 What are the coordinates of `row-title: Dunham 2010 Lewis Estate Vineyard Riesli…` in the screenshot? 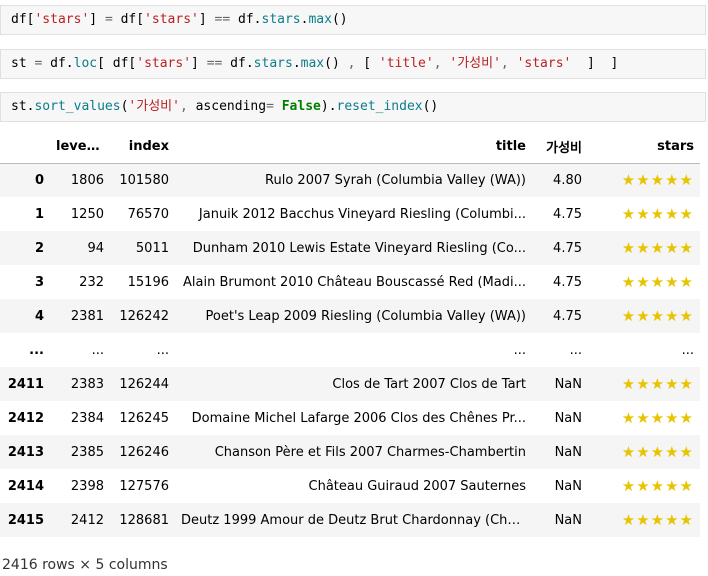 It's located at (359, 248).